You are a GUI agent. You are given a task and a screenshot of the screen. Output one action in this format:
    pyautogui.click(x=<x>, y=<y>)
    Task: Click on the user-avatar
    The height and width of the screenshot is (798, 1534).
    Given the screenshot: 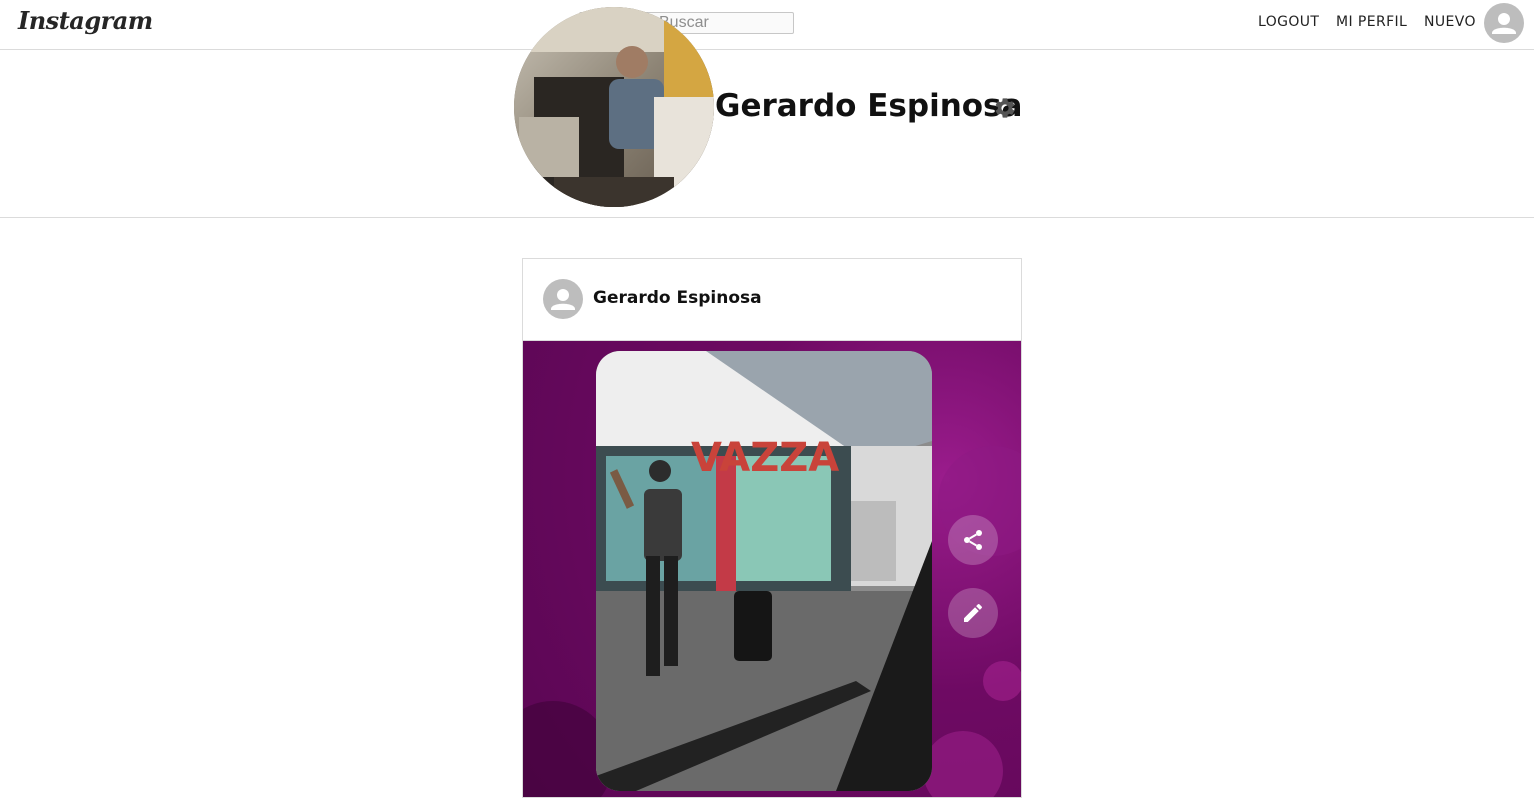 What is the action you would take?
    pyautogui.click(x=1504, y=23)
    